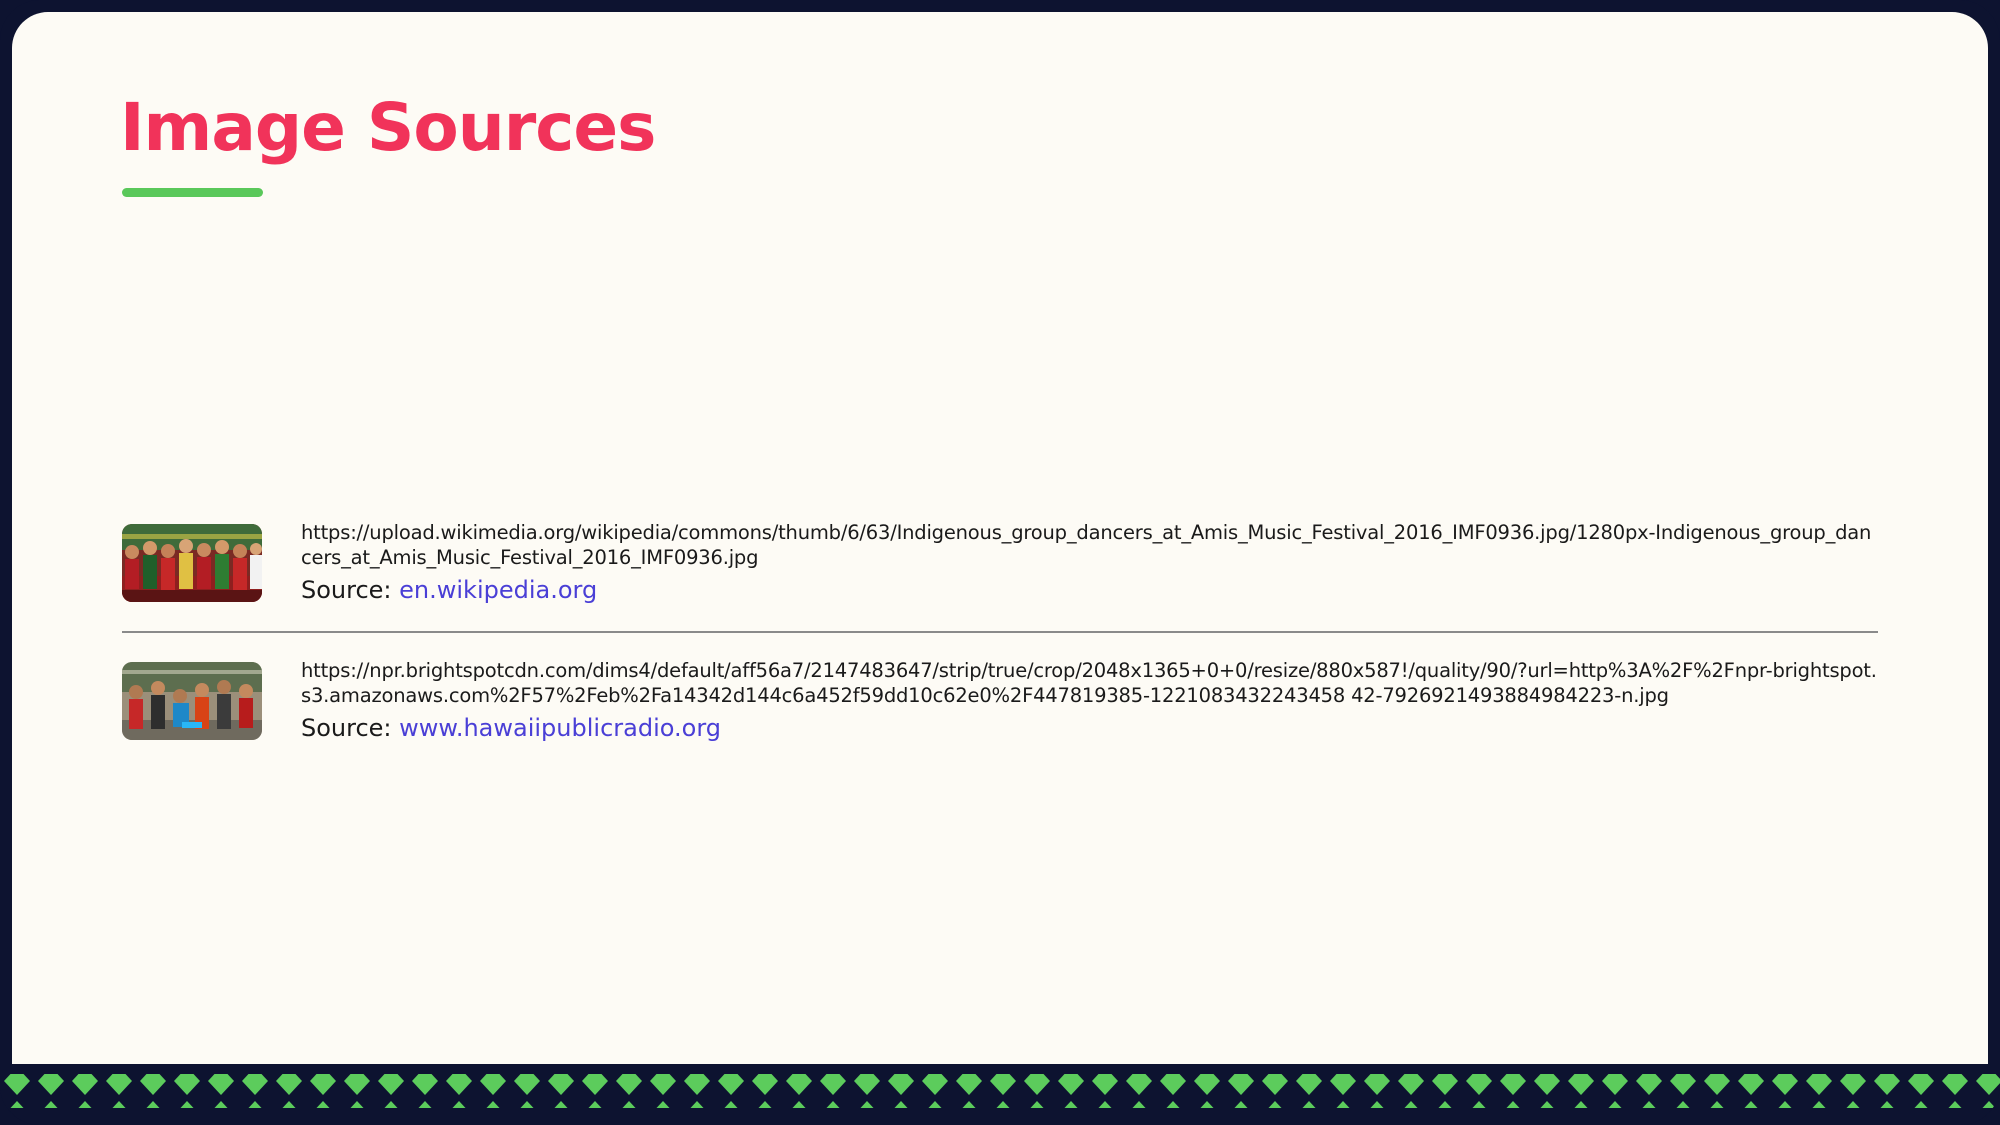 This screenshot has height=1125, width=2000. What do you see at coordinates (560, 728) in the screenshot?
I see `source-link: www.hawaiipublicradio.org` at bounding box center [560, 728].